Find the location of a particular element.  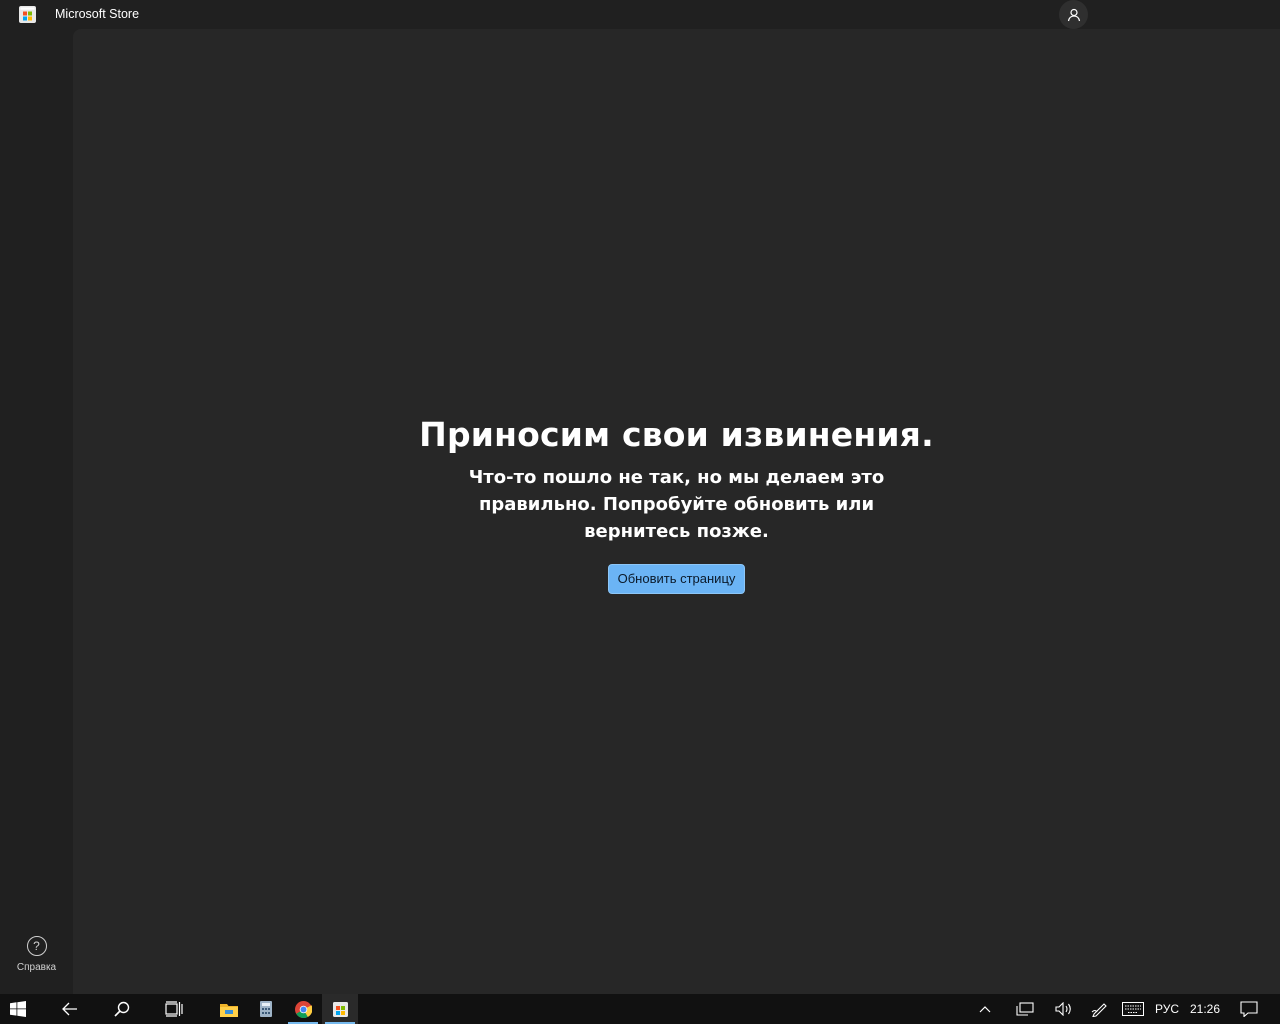

task-view-button is located at coordinates (174, 1009).